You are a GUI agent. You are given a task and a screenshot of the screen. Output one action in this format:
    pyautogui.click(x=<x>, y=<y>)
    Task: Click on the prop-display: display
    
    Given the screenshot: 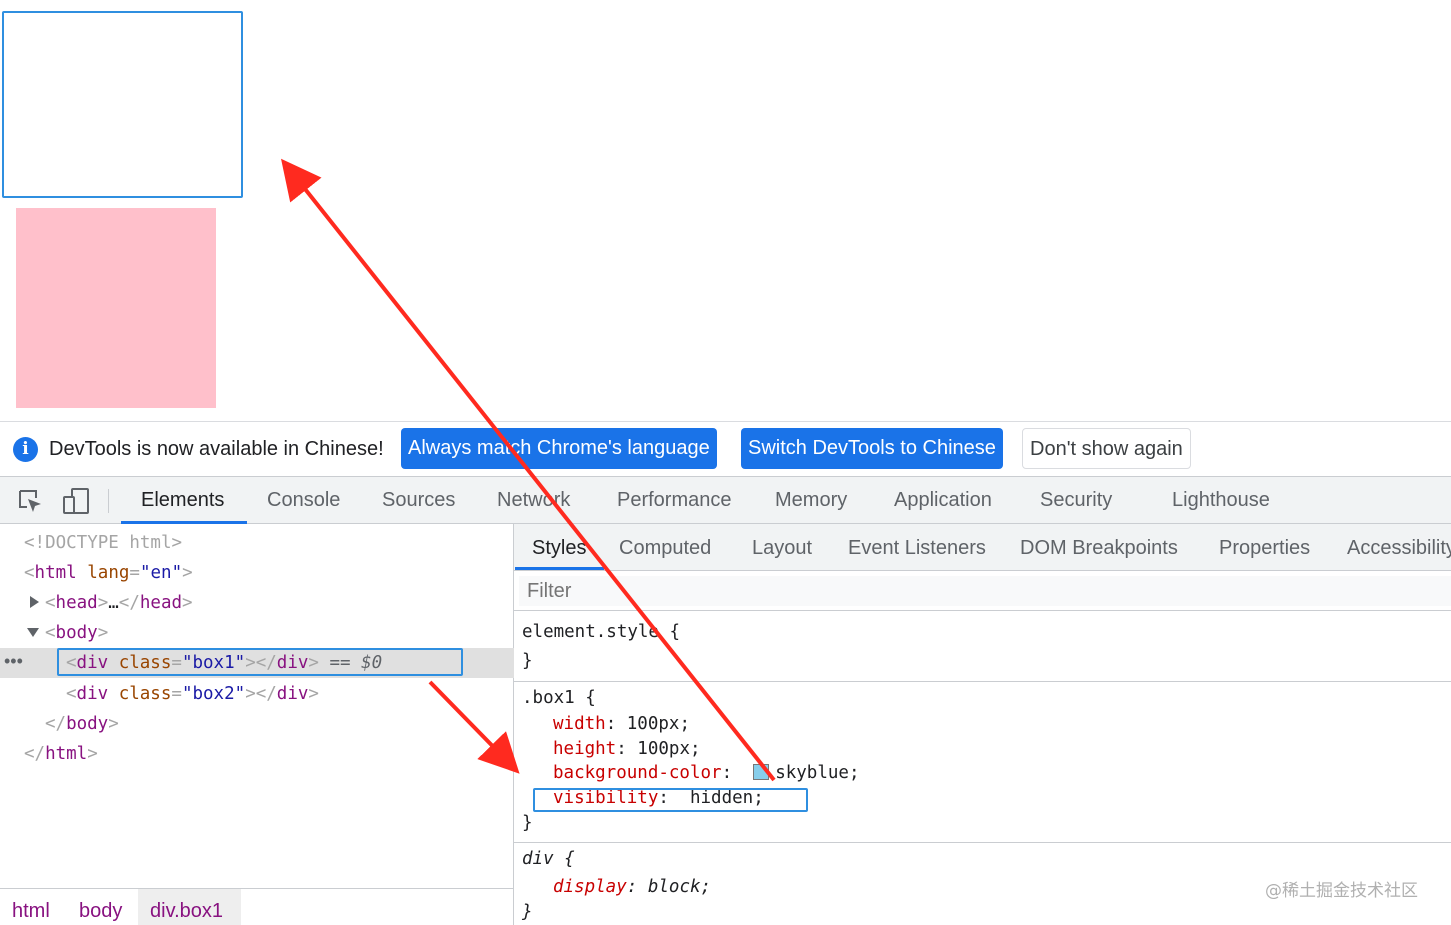 What is the action you would take?
    pyautogui.click(x=590, y=887)
    